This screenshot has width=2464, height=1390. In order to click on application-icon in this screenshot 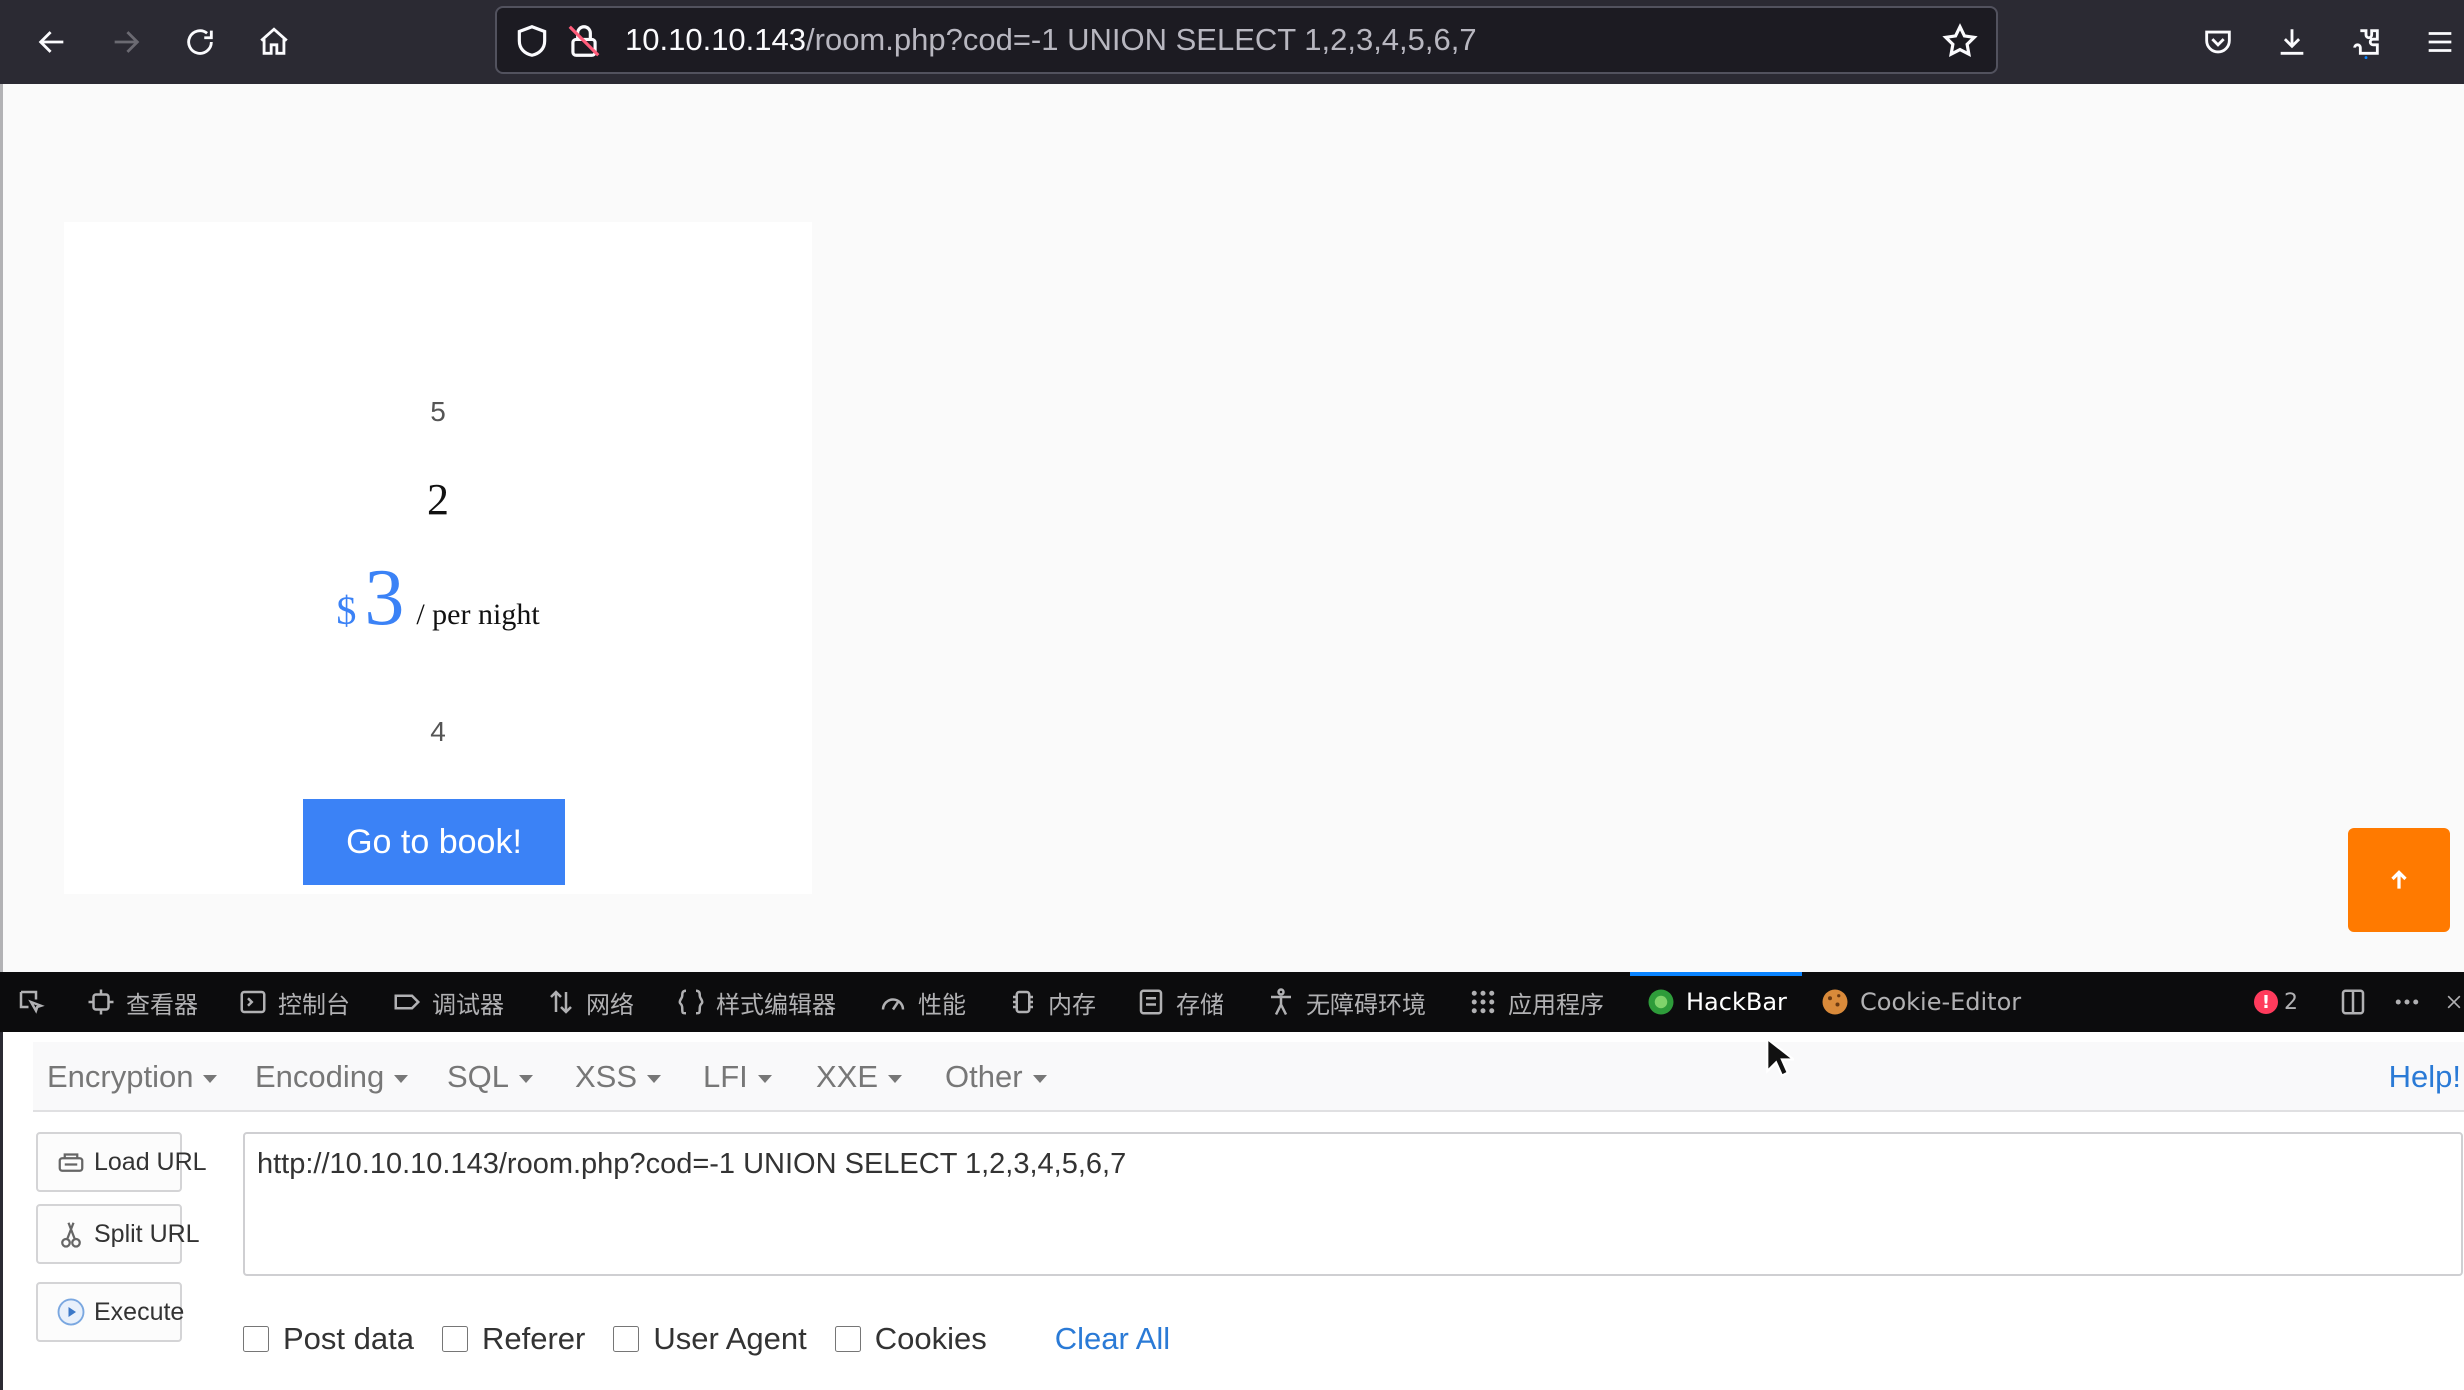, I will do `click(1483, 1002)`.